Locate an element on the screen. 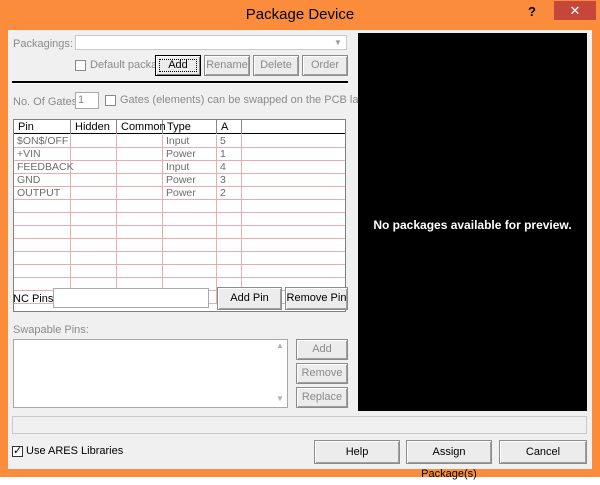  table-cell-pin: GND is located at coordinates (42, 180).